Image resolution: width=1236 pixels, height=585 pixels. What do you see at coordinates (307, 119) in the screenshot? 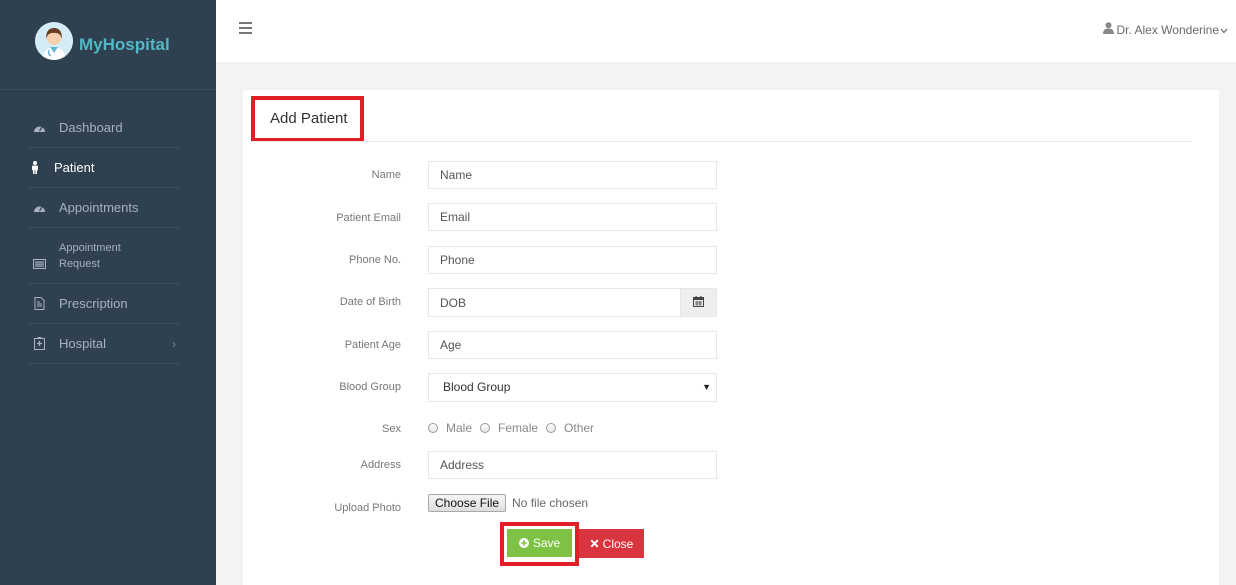
I see `page-title: Add Patient` at bounding box center [307, 119].